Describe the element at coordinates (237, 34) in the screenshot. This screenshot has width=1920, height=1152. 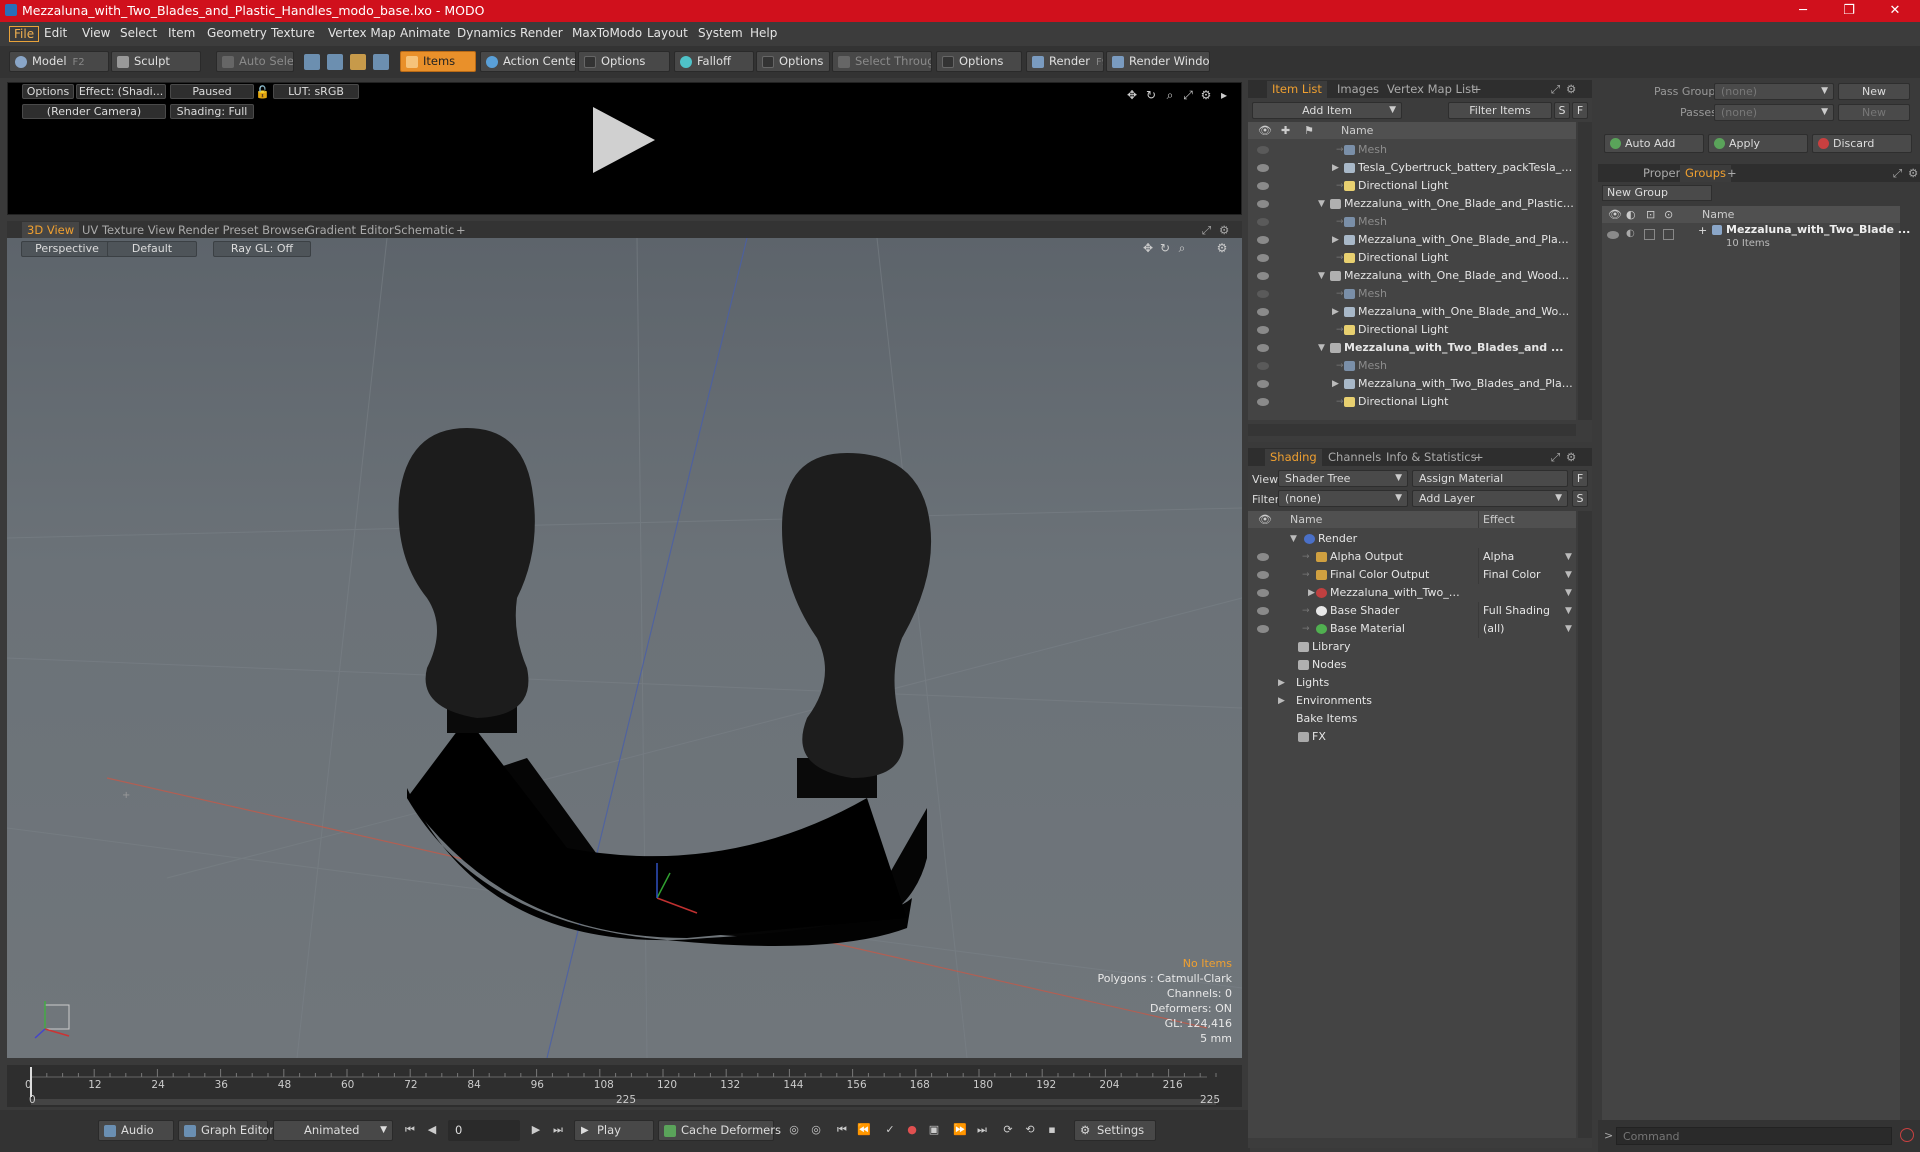
I see `menu-geometry: Geometry` at that location.